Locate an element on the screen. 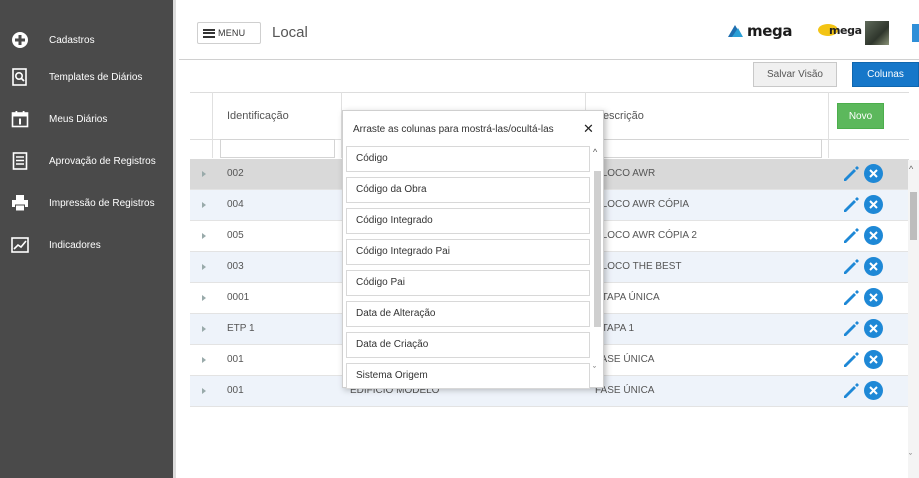 The width and height of the screenshot is (919, 478). column-chooser-item: Código is located at coordinates (468, 159).